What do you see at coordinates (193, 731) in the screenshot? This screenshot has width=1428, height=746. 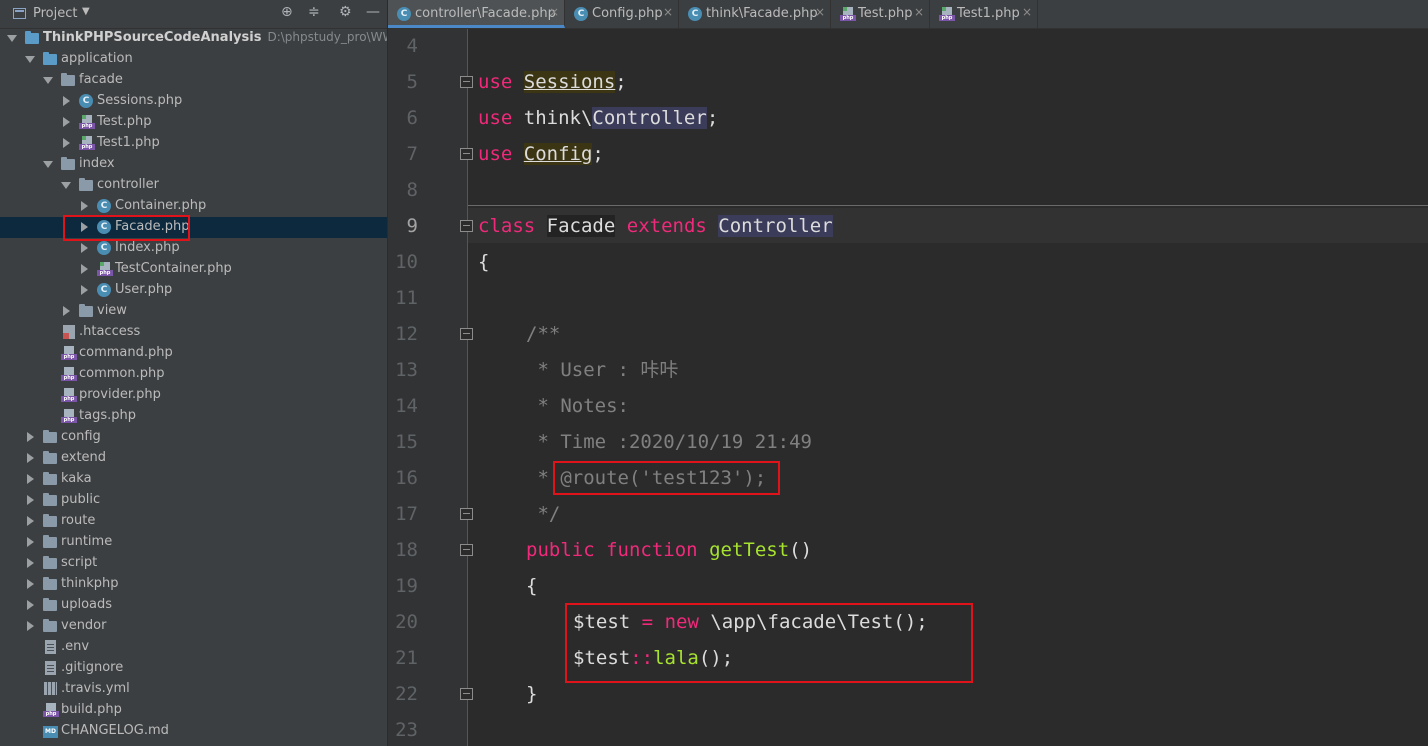 I see `tree-item-changelog-md: MD CHANGELOG.md` at bounding box center [193, 731].